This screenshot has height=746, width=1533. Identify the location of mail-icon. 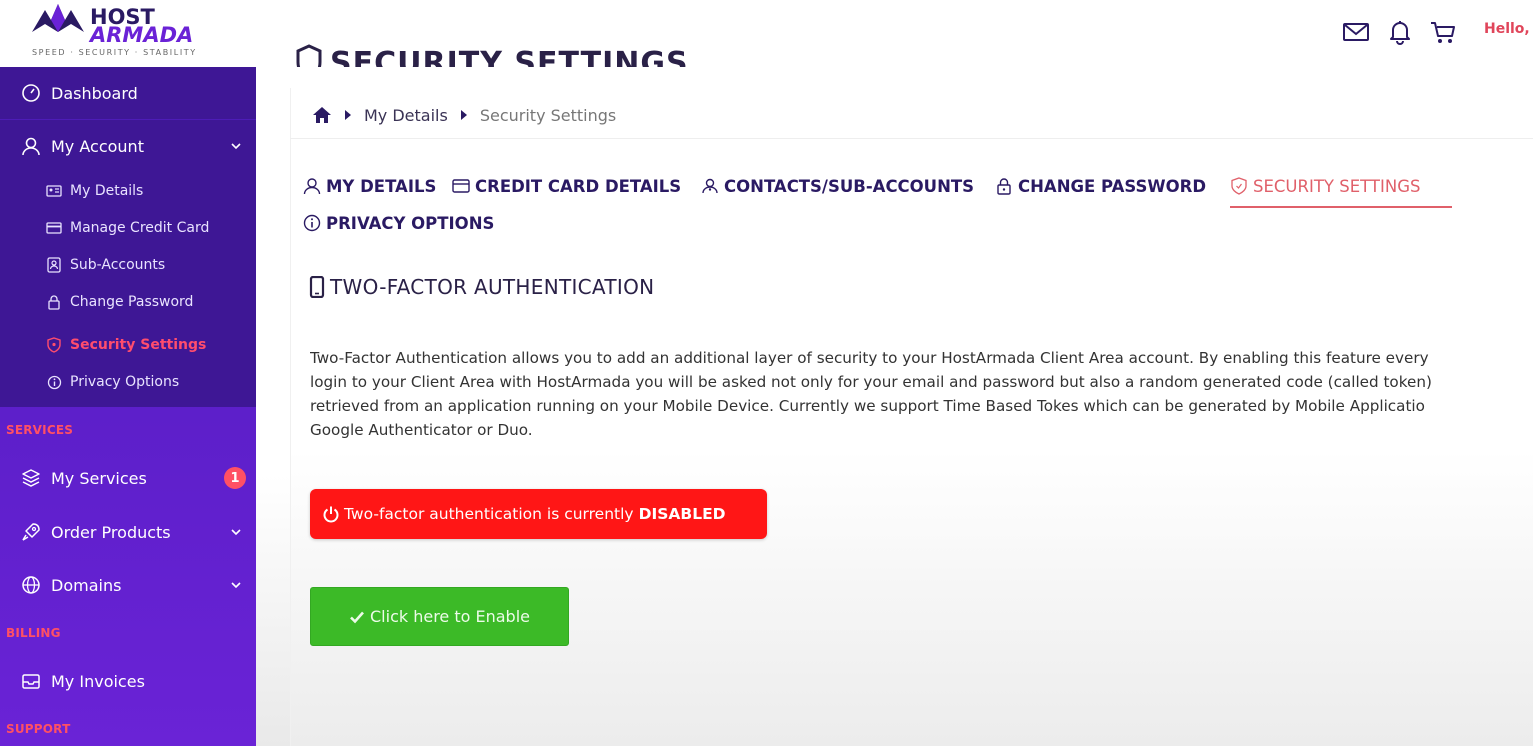
(1356, 33).